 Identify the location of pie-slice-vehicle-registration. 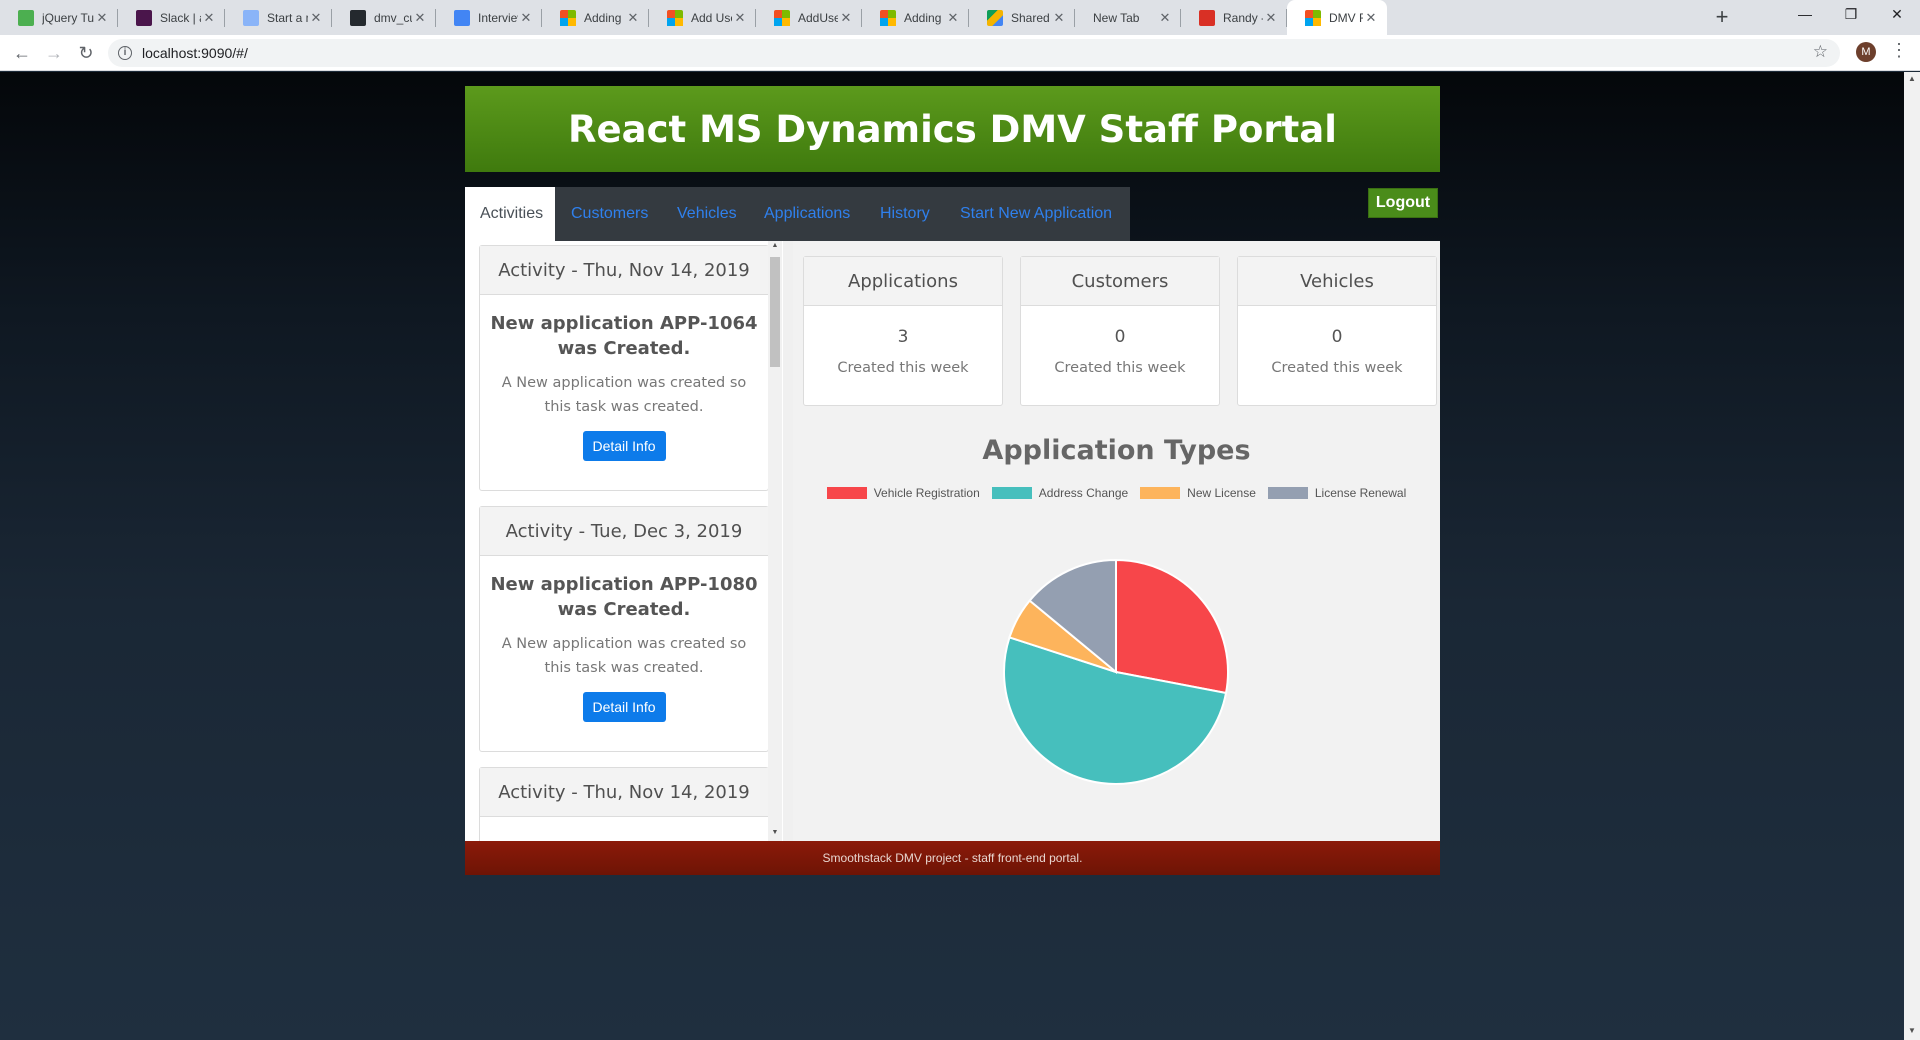
(1172, 626).